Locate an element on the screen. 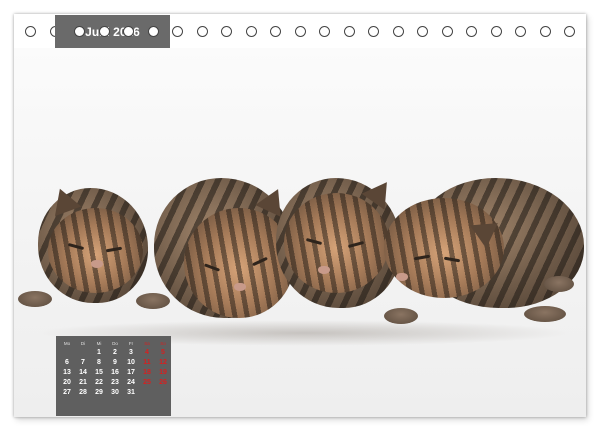 The height and width of the screenshot is (431, 600). calendar-day: 13 is located at coordinates (67, 372).